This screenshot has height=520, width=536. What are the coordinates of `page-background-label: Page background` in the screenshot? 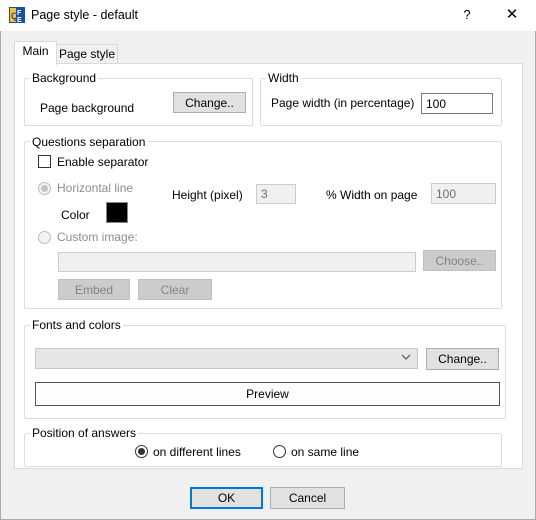 It's located at (87, 108).